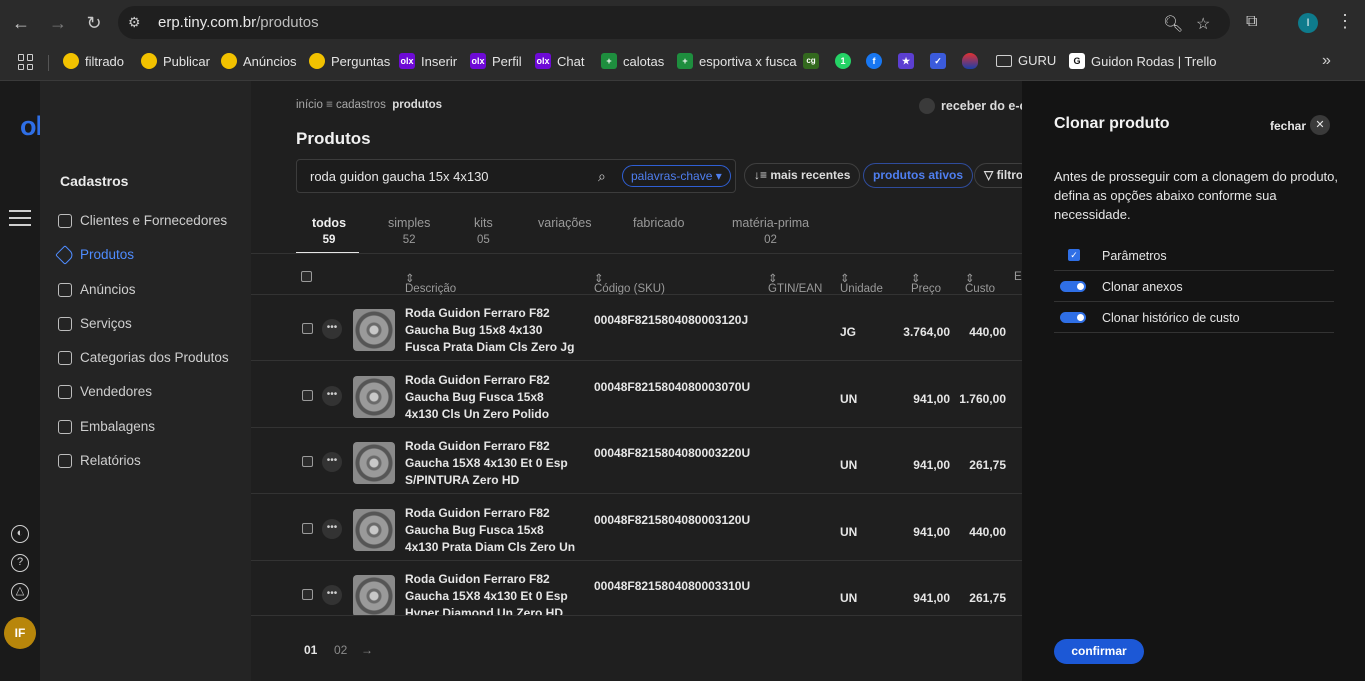 The height and width of the screenshot is (681, 1365). Describe the element at coordinates (20, 592) in the screenshot. I see `notifications-bell-icon: △` at that location.